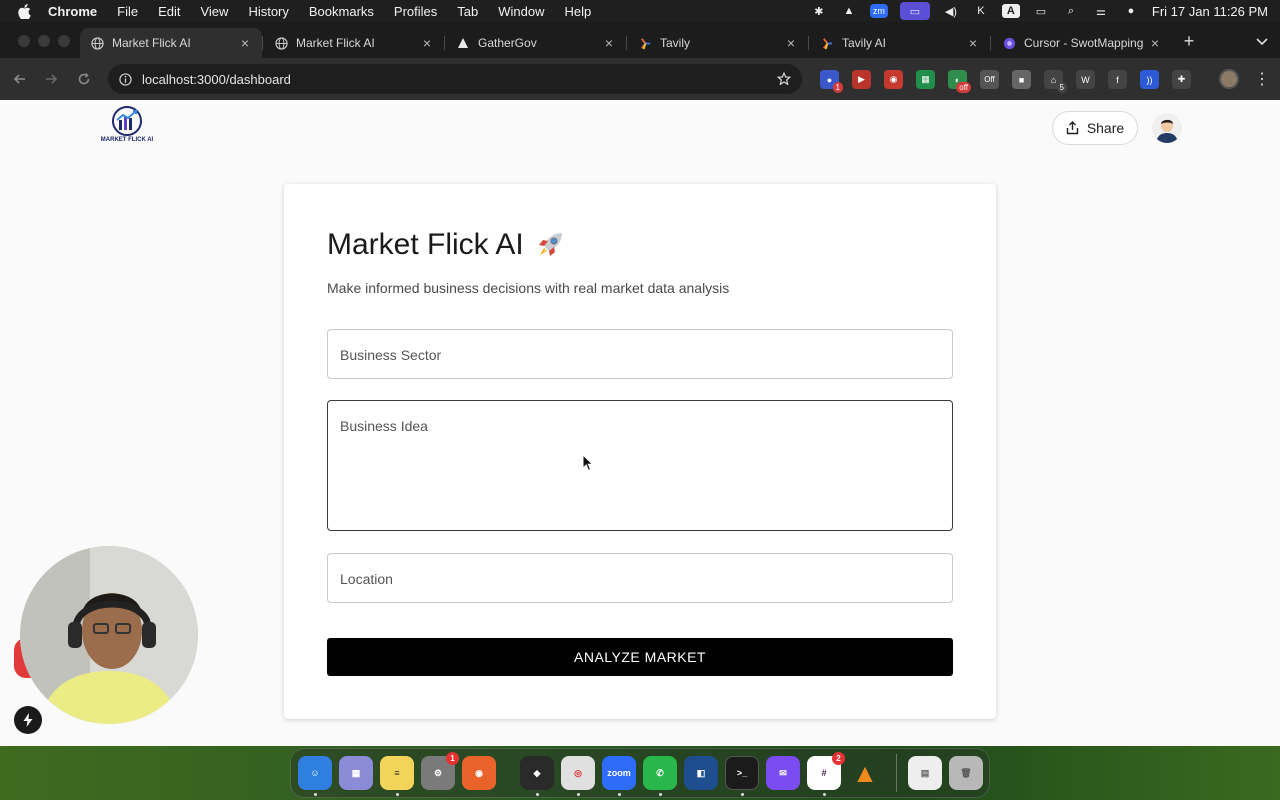  I want to click on webcam-overlay, so click(109, 635).